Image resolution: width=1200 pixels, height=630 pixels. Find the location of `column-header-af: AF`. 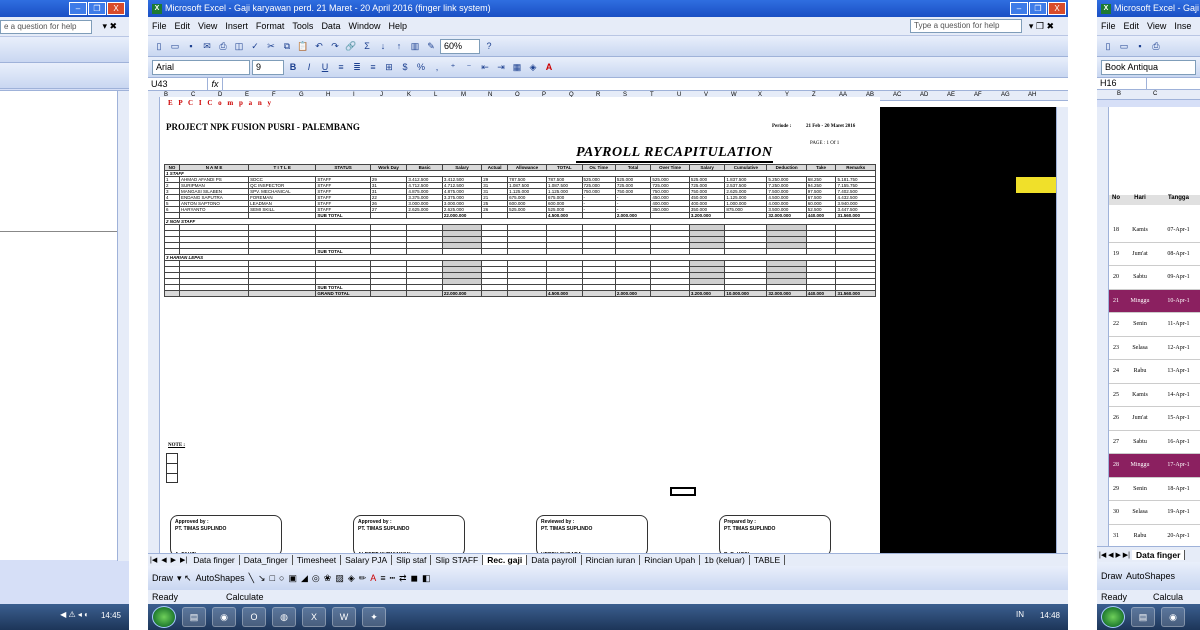

column-header-af: AF is located at coordinates (978, 95).